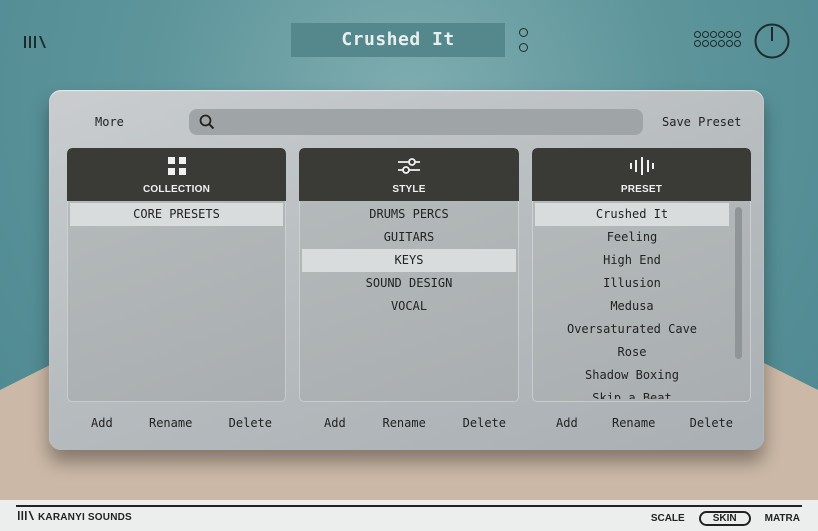  I want to click on preset-item: Crushed It, so click(632, 214).